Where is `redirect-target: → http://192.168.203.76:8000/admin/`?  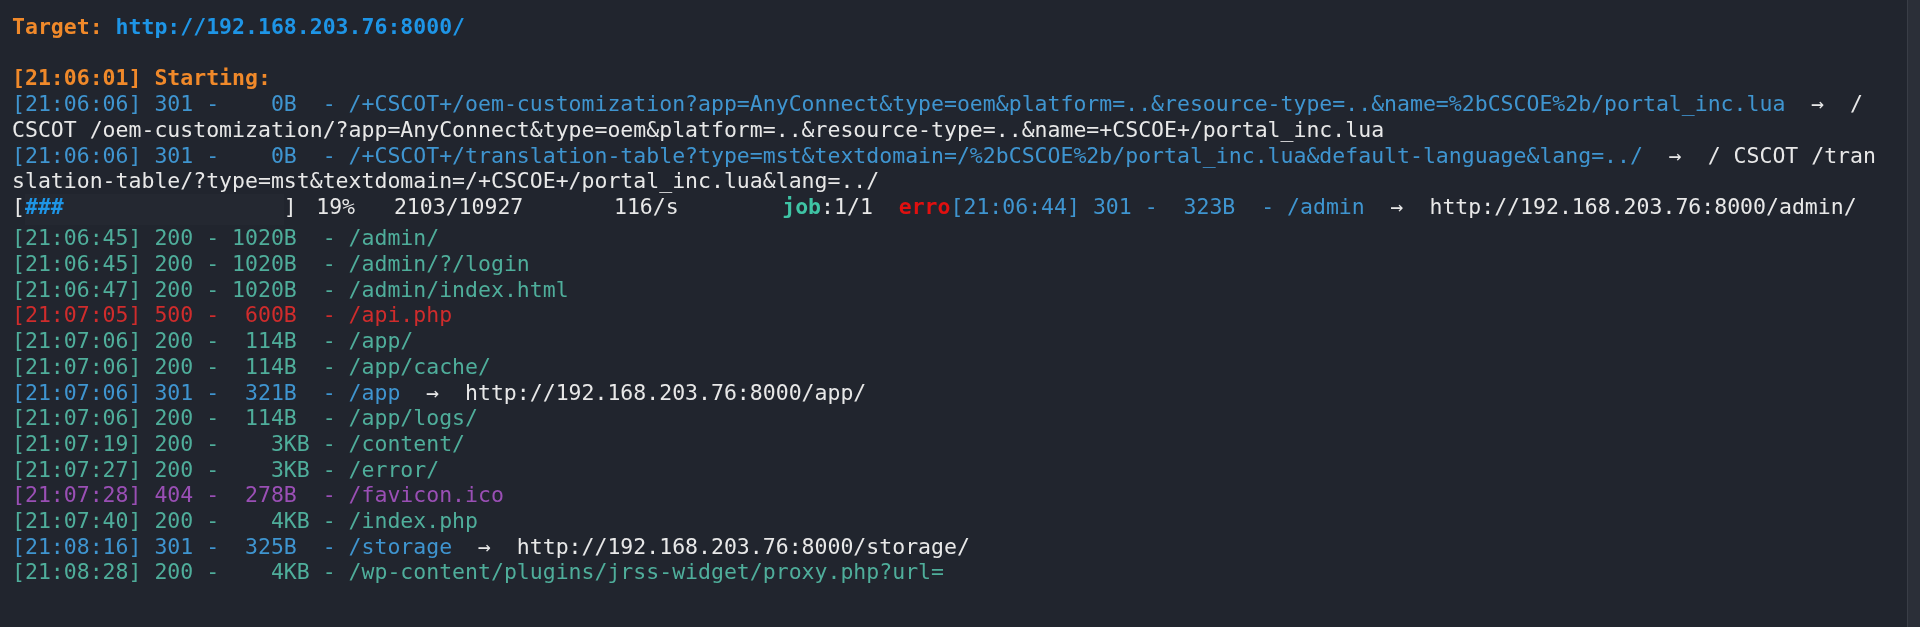 redirect-target: → http://192.168.203.76:8000/admin/ is located at coordinates (1623, 206).